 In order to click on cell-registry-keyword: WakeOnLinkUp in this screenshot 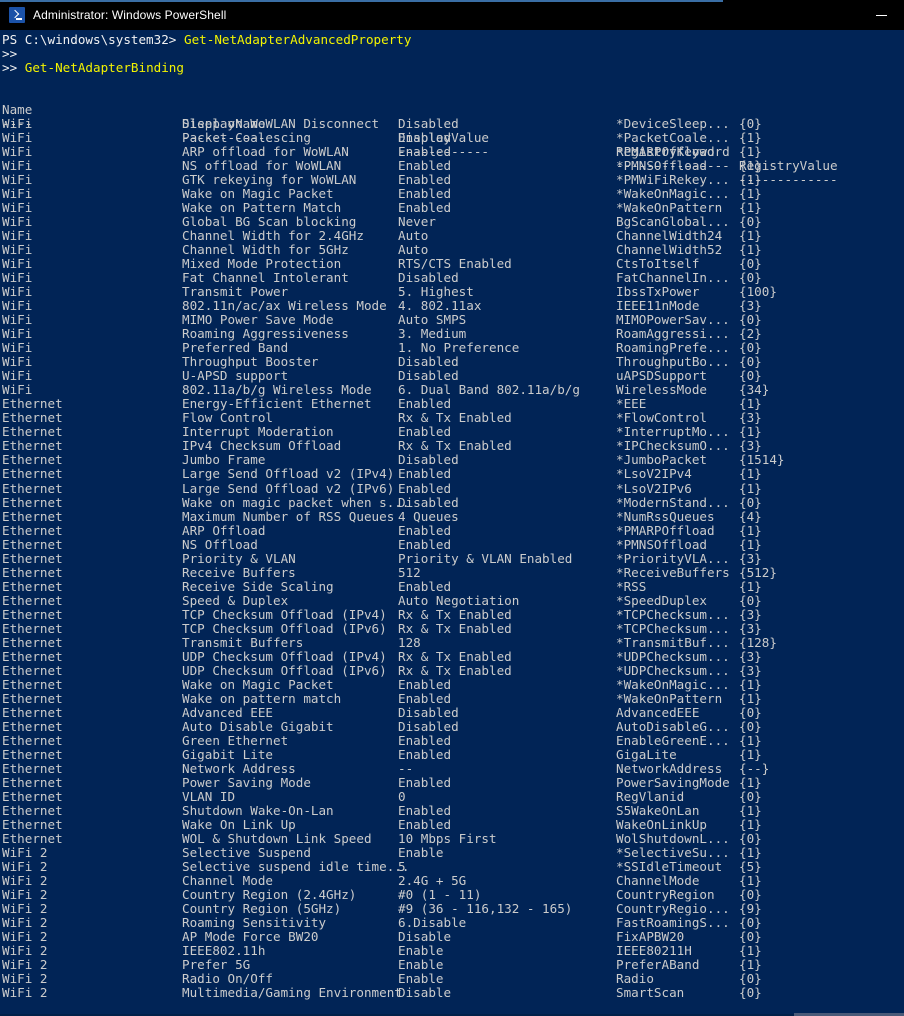, I will do `click(661, 824)`.